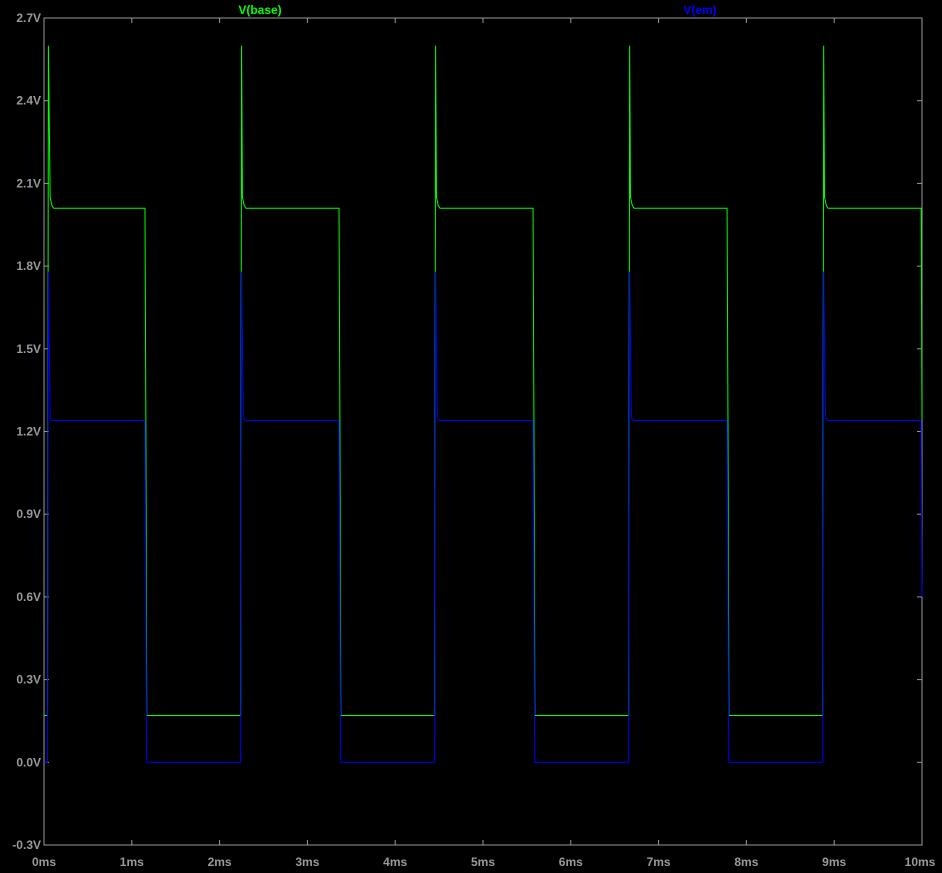  I want to click on y-tick-label: 0.0V, so click(28, 762).